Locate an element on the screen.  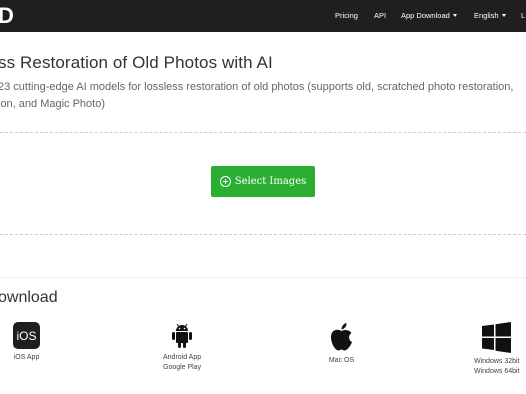
nav-pricing: Pricing is located at coordinates (346, 16).